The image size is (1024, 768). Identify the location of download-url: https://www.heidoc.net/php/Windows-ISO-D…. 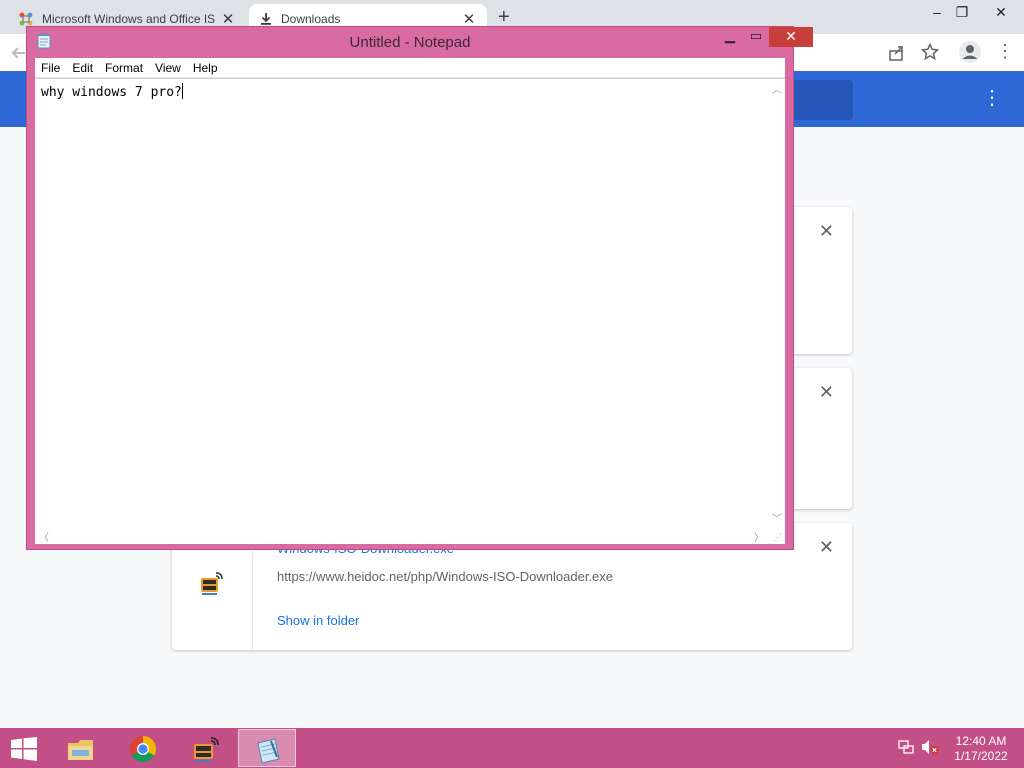
(445, 576).